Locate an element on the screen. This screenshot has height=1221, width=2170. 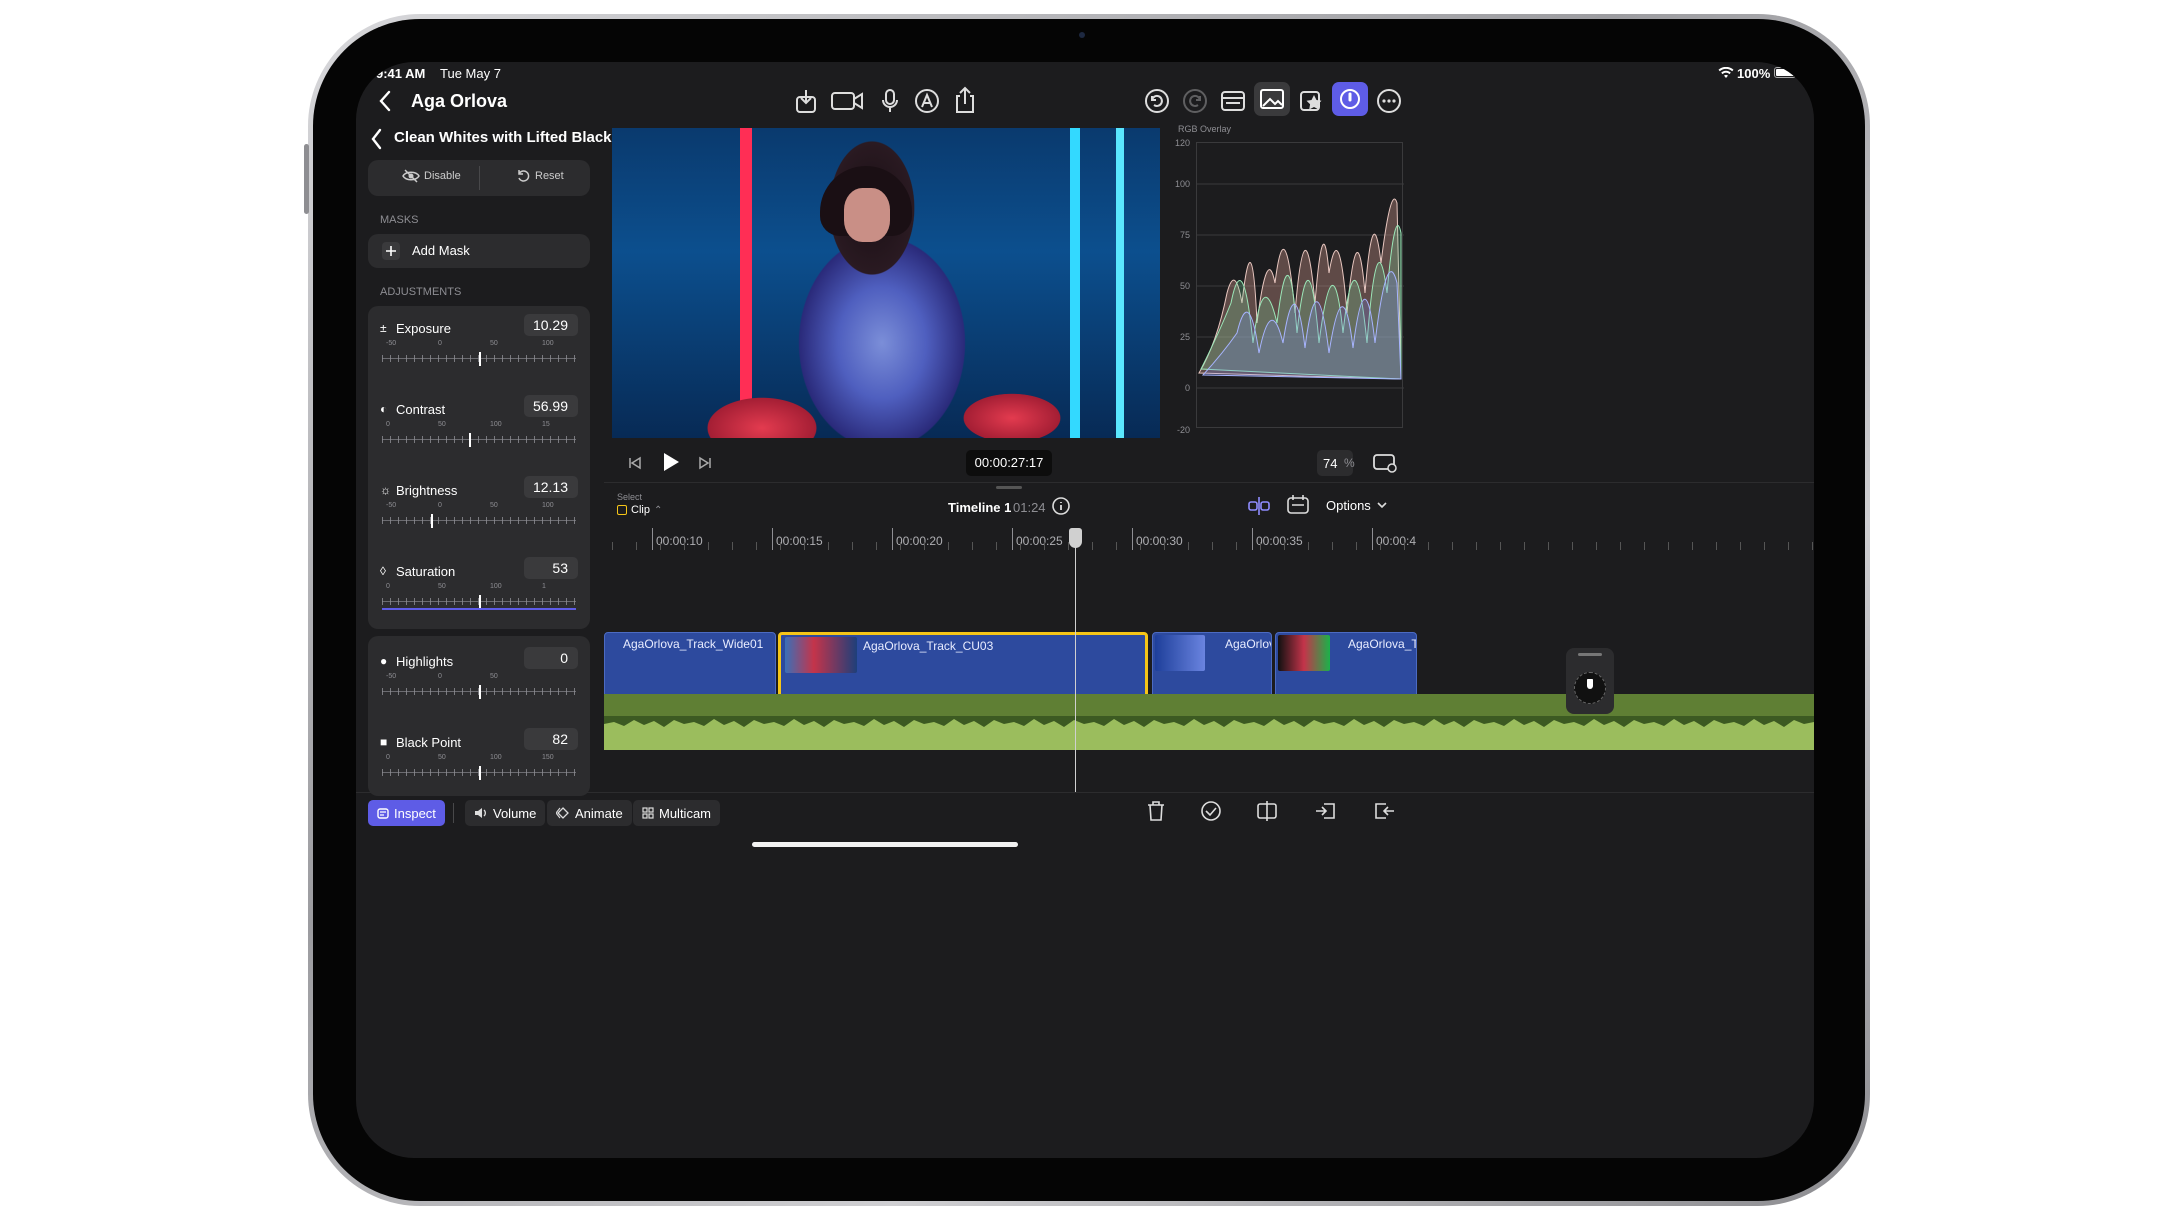
status-time: 9:41 AM is located at coordinates (401, 73).